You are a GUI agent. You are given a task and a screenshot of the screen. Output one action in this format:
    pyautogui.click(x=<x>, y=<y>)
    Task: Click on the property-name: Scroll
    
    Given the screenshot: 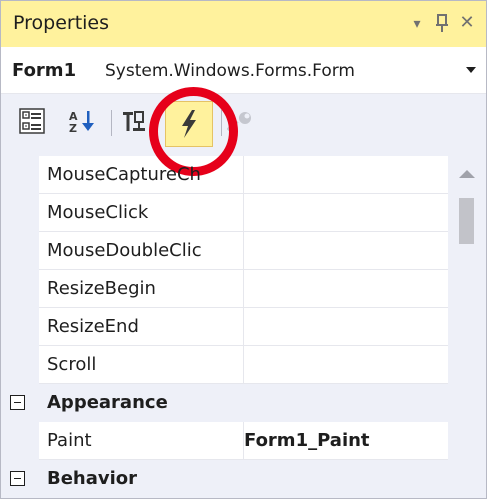 What is the action you would take?
    pyautogui.click(x=141, y=365)
    